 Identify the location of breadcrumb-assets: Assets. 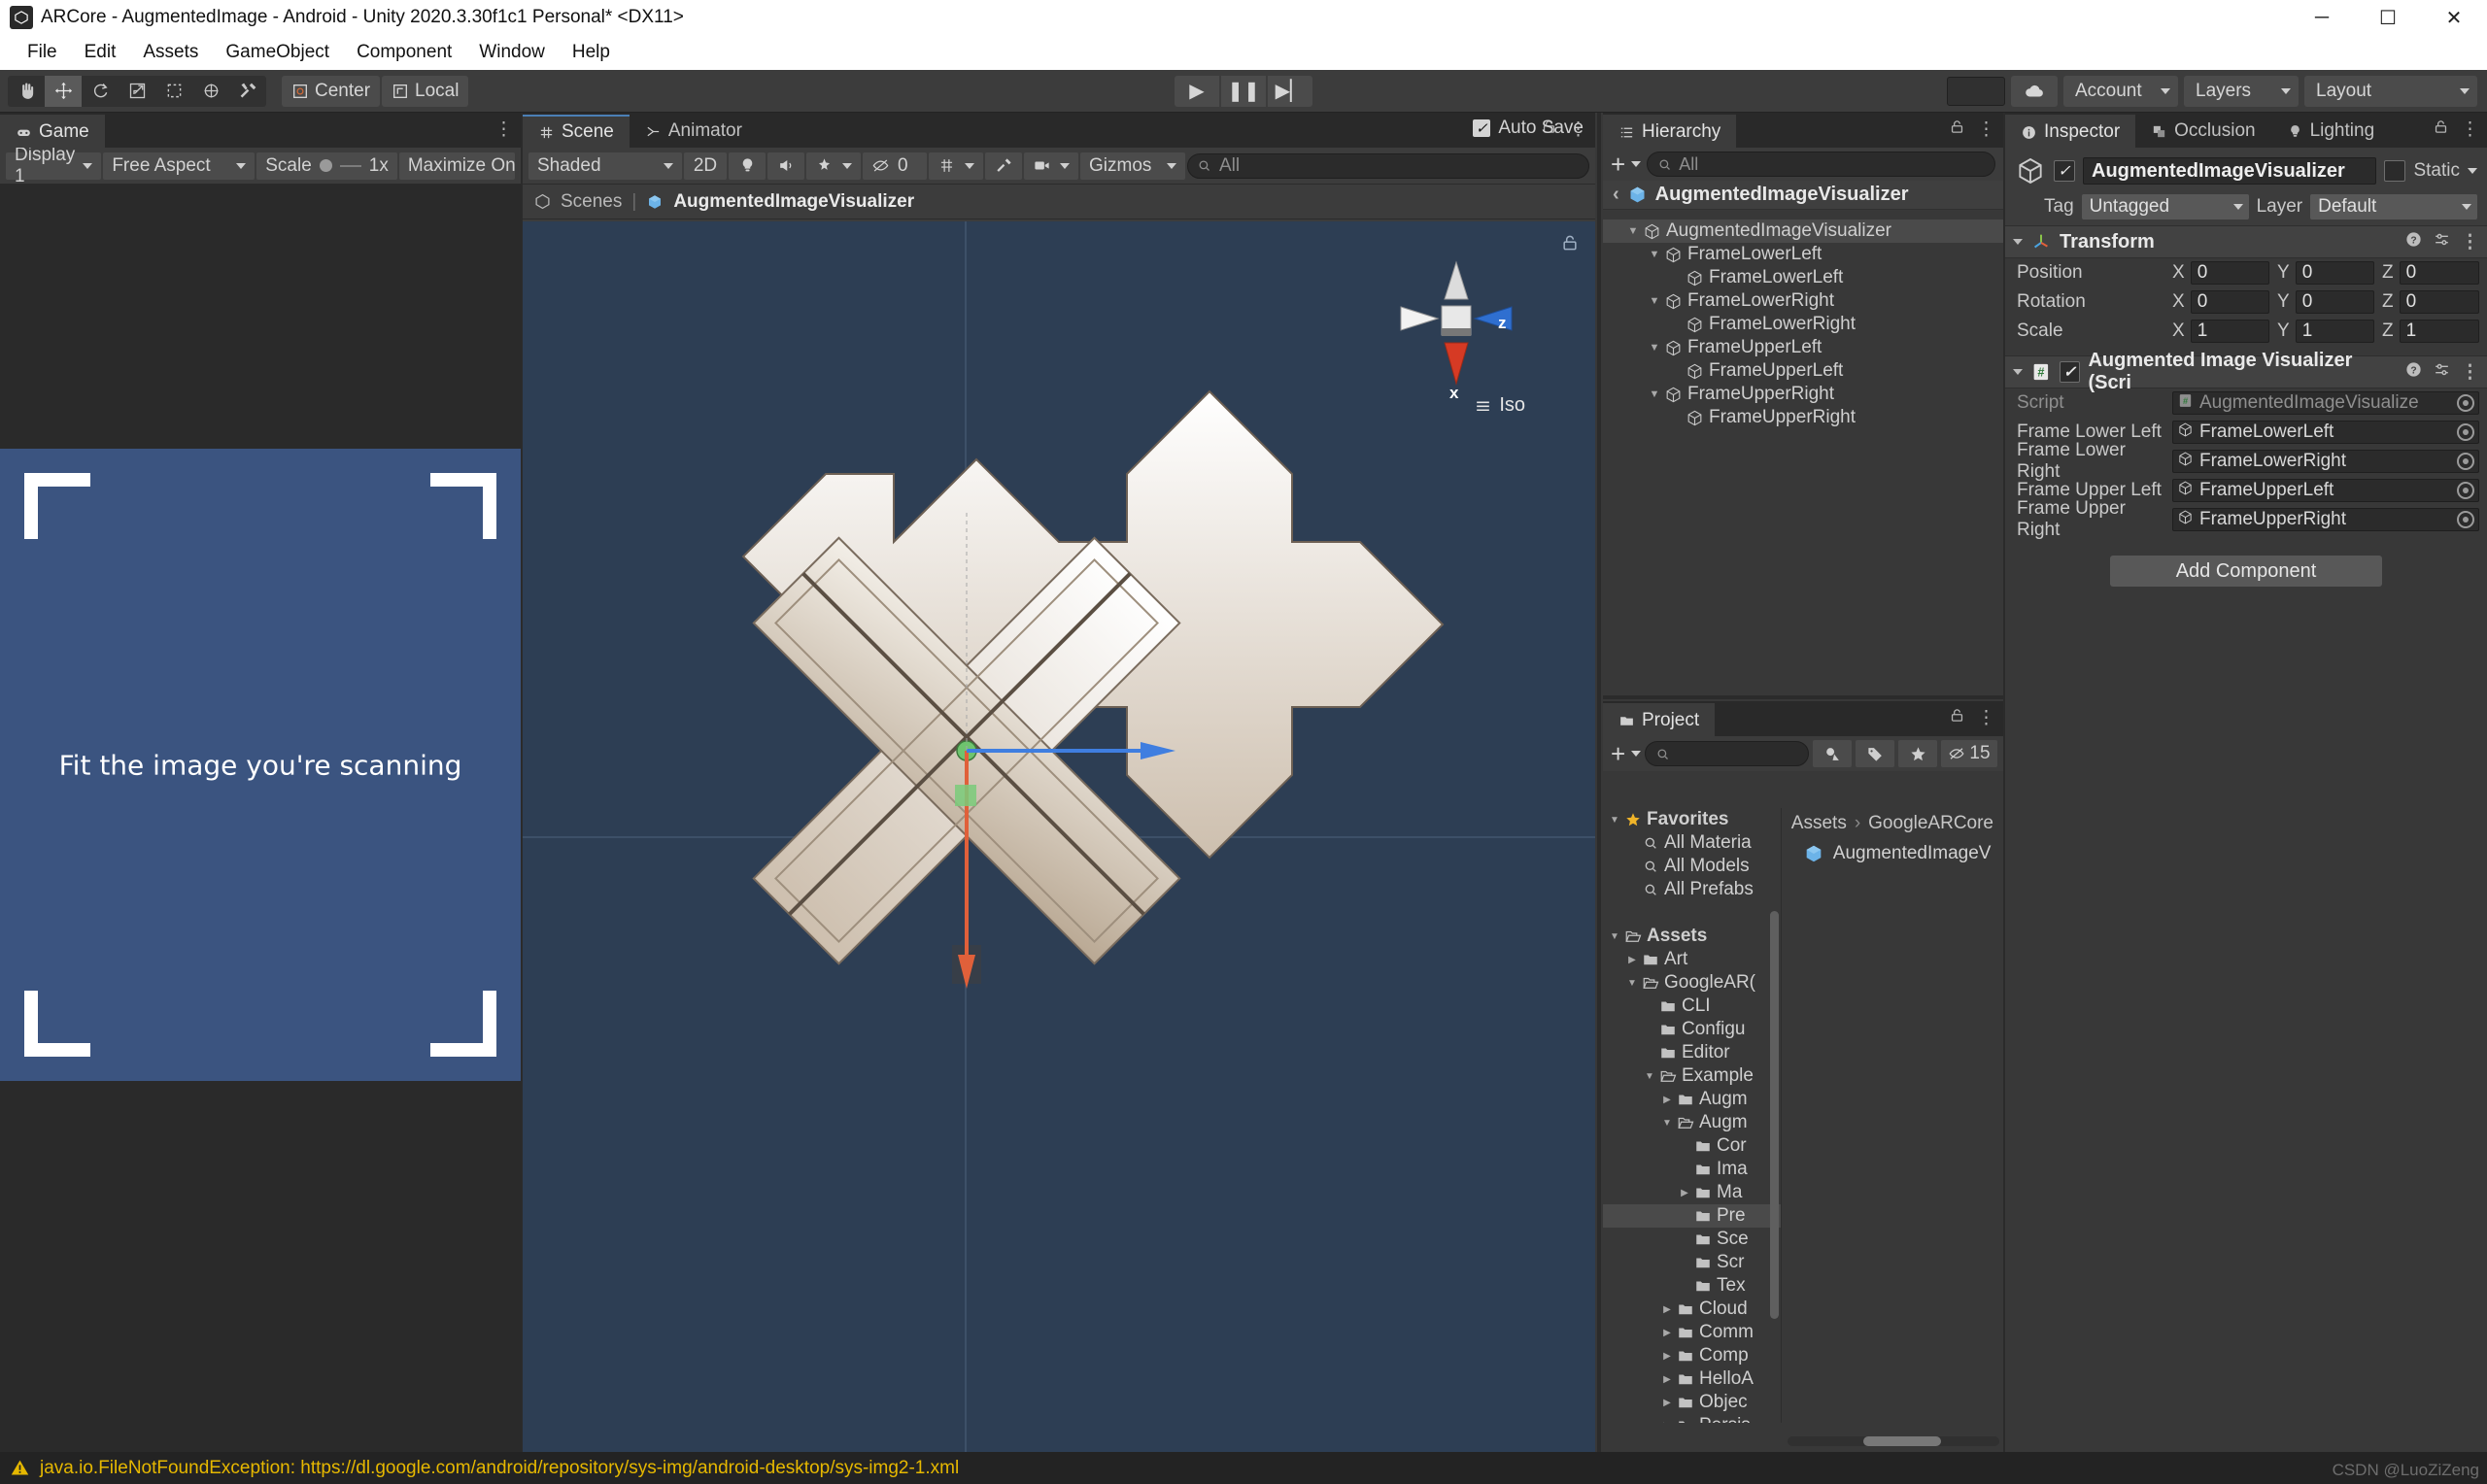
(1819, 823).